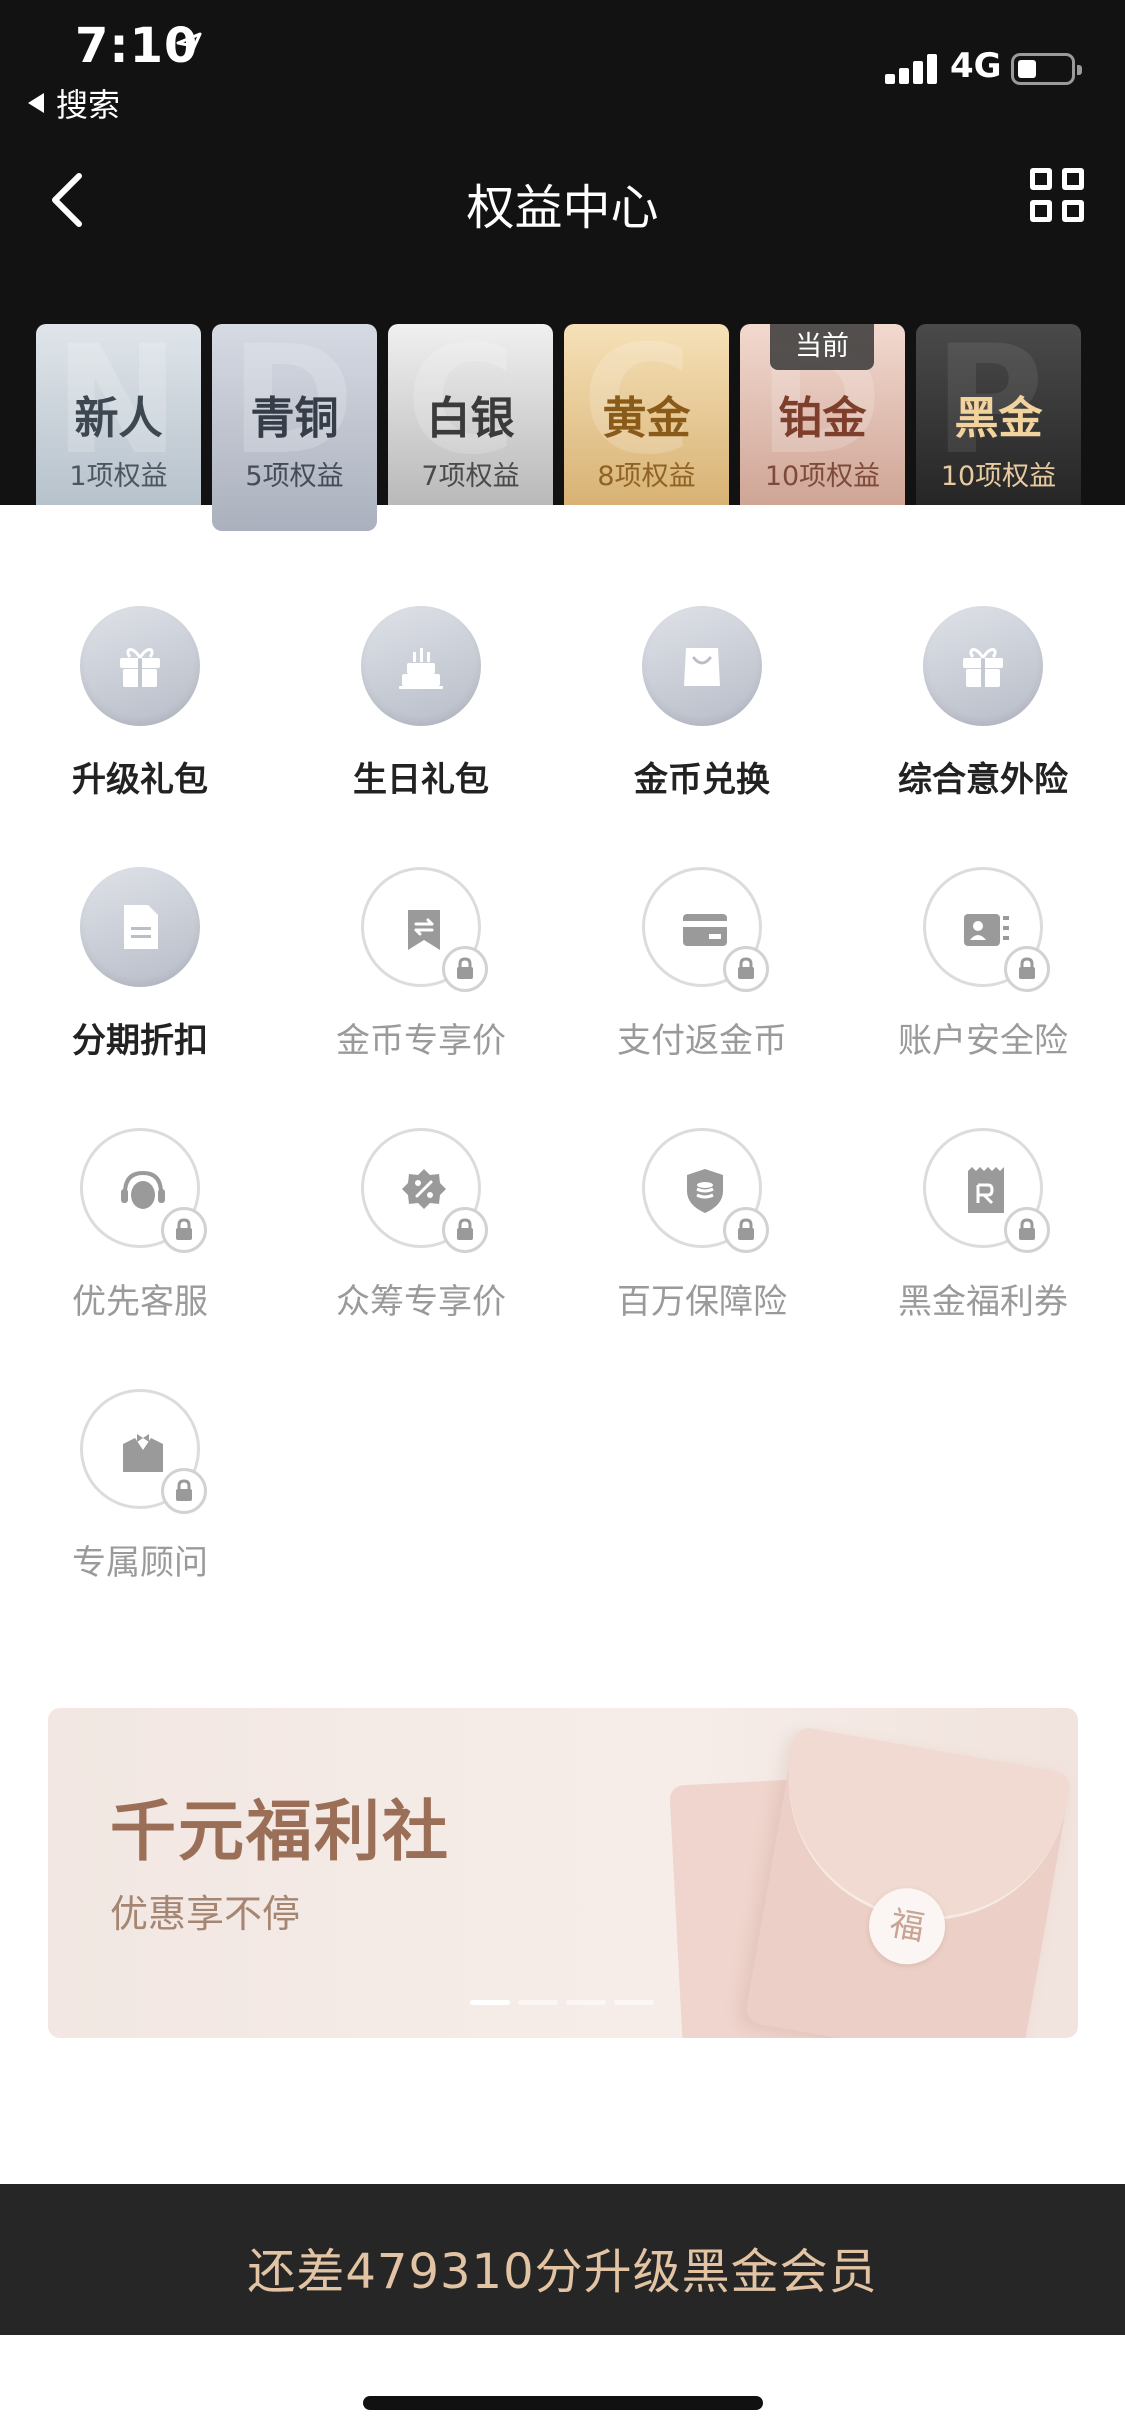 The width and height of the screenshot is (1125, 2436). I want to click on card-icon, so click(705, 930).